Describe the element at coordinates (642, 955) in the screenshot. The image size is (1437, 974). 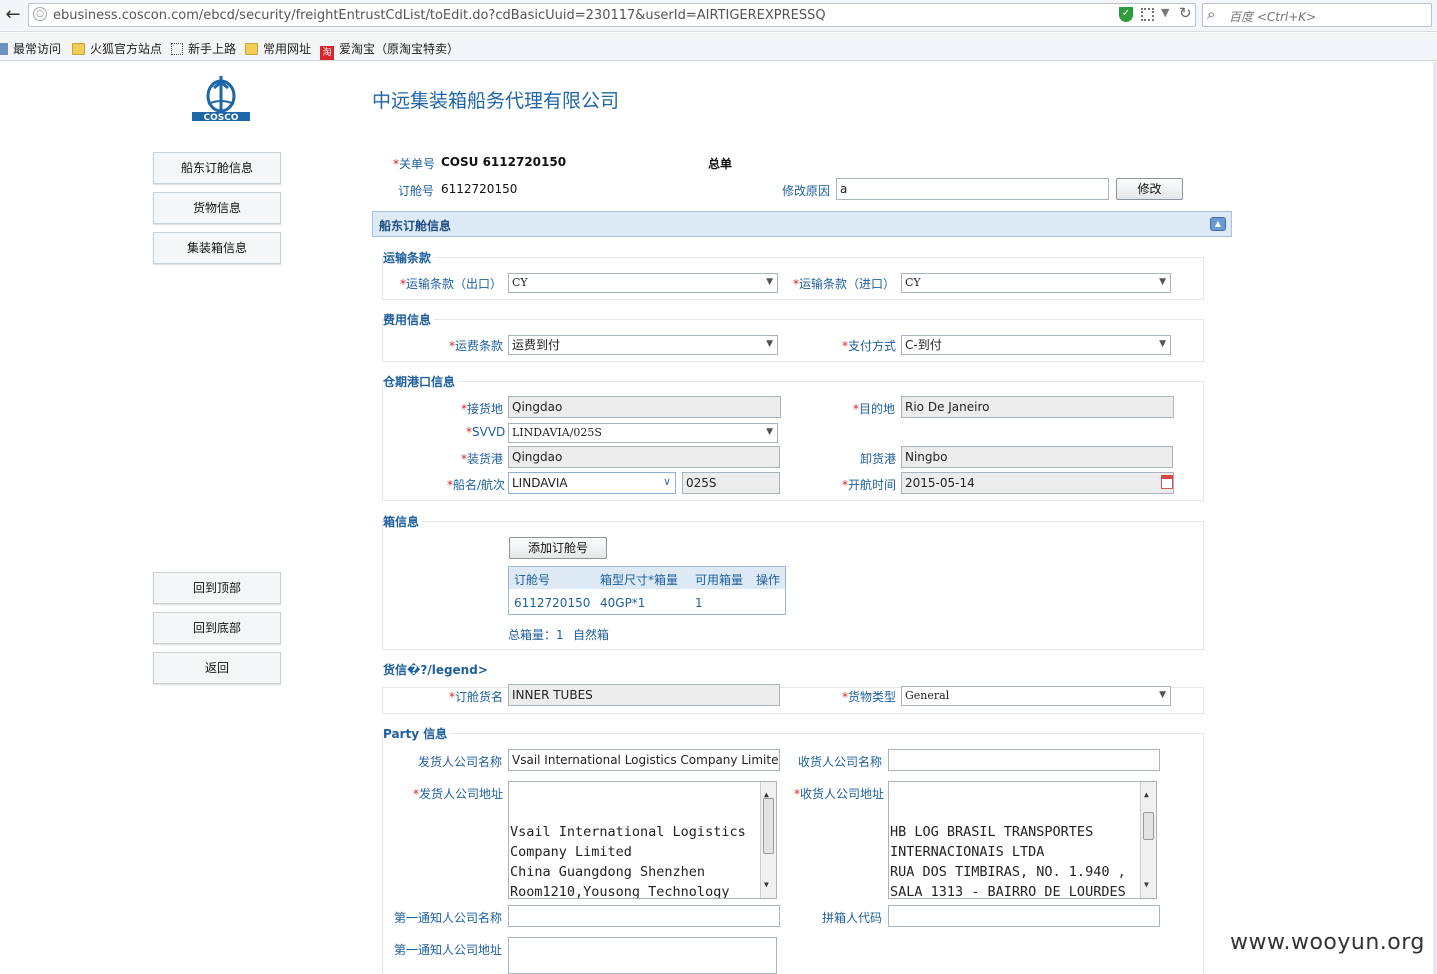
I see `notify-address-textarea` at that location.